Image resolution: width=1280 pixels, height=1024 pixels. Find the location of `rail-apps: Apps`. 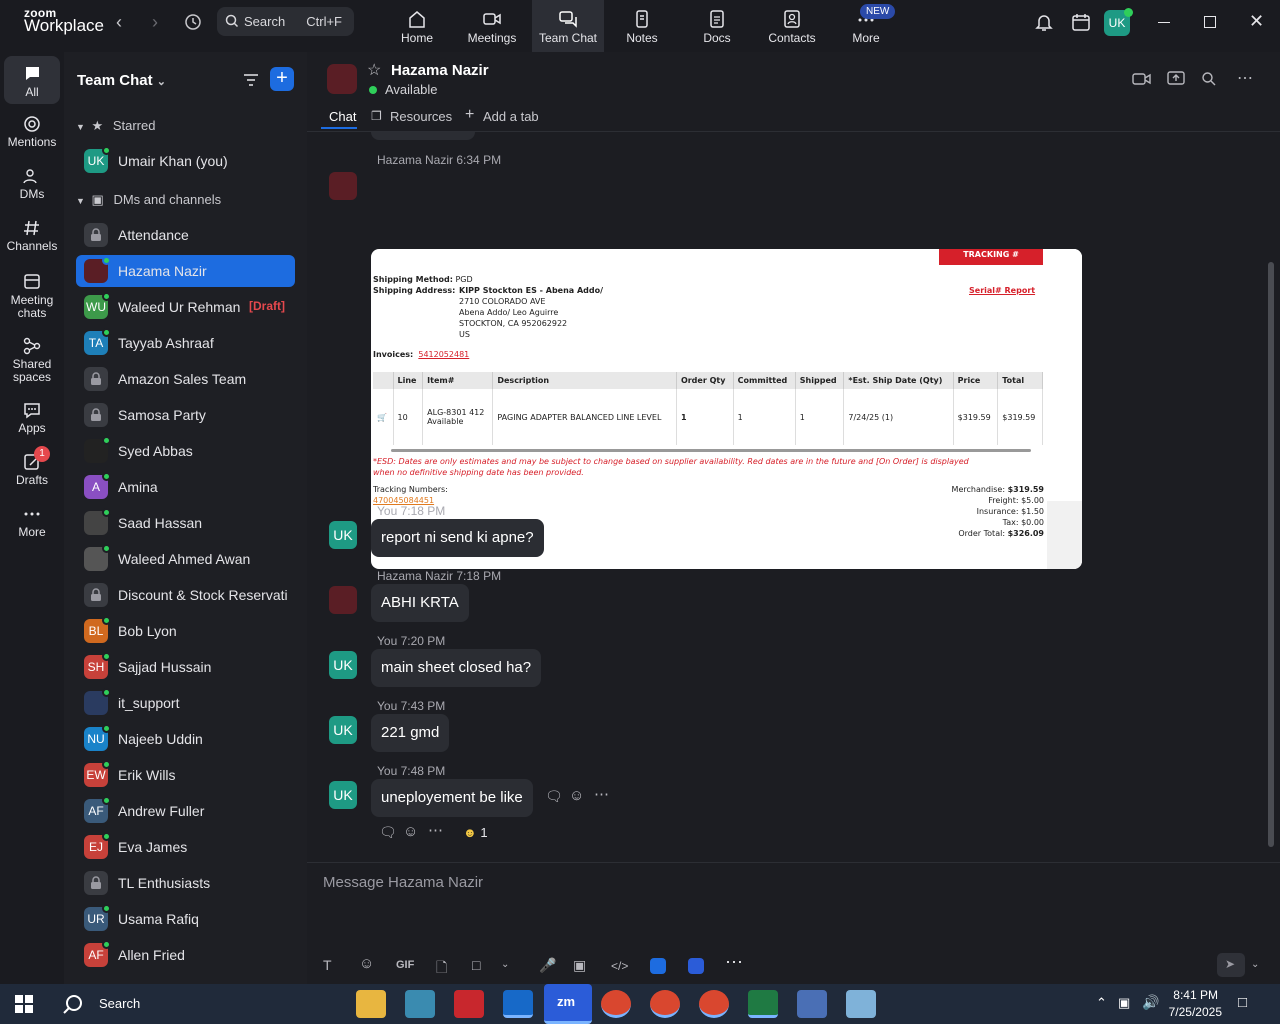

rail-apps: Apps is located at coordinates (32, 417).